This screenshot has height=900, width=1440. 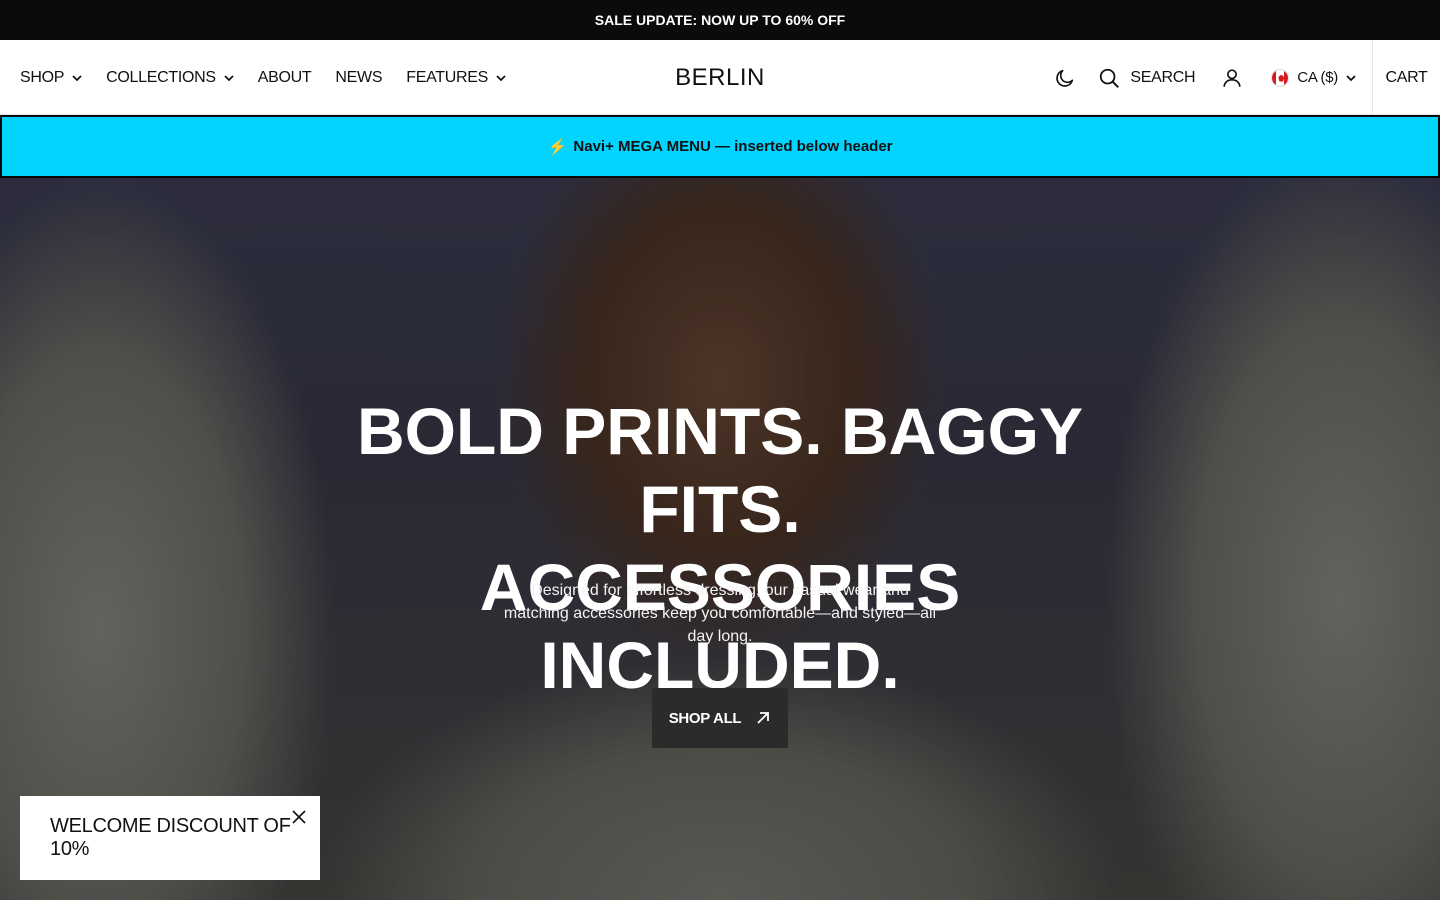 I want to click on search-button: SEARCH, so click(x=1147, y=78).